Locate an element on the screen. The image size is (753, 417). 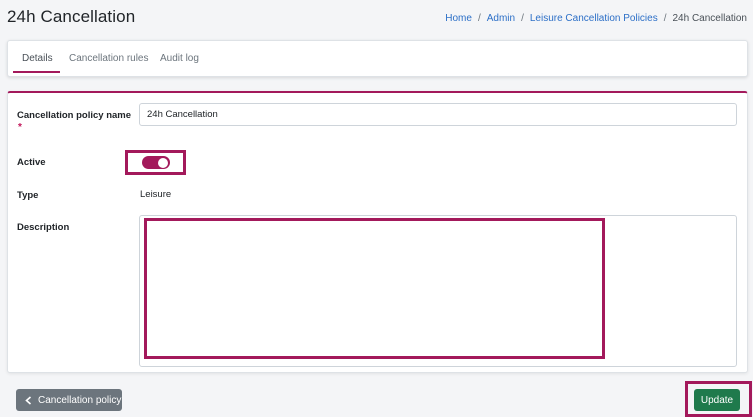
active-toggle-highlight is located at coordinates (155, 162).